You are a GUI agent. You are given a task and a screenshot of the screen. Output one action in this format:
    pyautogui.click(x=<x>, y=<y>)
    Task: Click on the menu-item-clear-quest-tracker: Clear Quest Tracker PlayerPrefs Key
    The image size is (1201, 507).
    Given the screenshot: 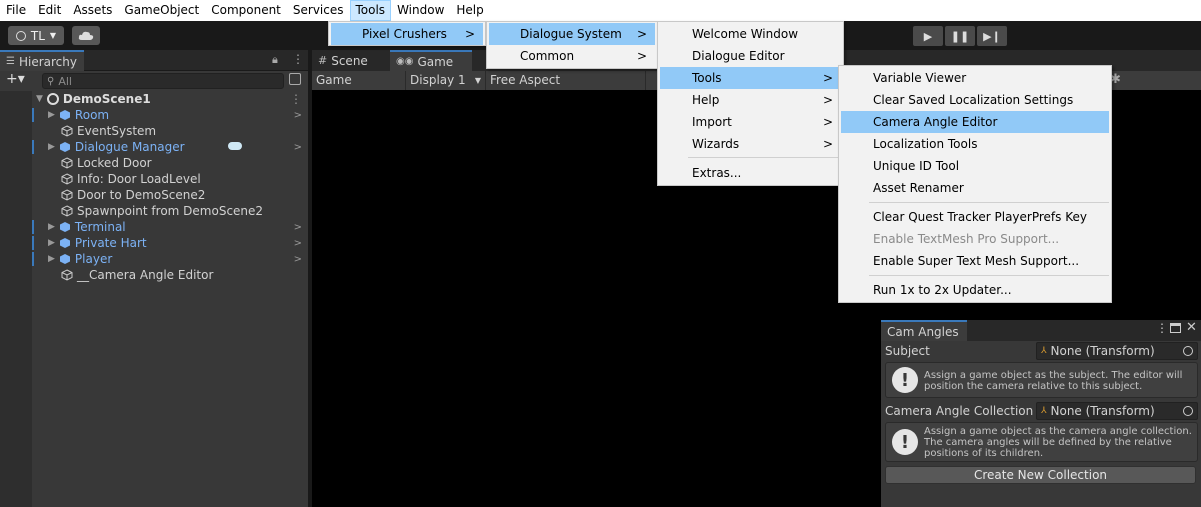 What is the action you would take?
    pyautogui.click(x=975, y=217)
    